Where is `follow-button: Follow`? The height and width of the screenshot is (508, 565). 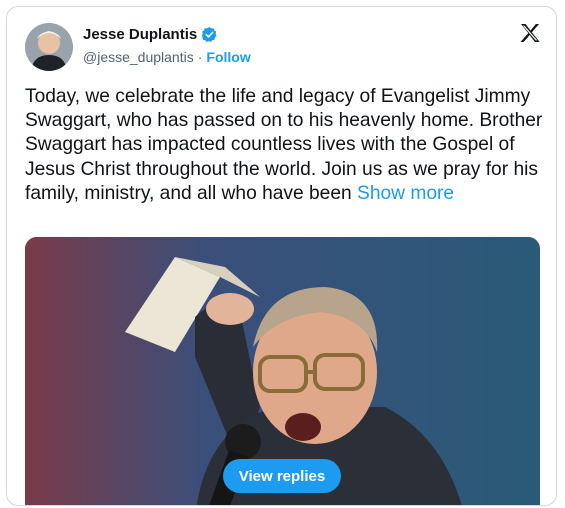
follow-button: Follow is located at coordinates (228, 57).